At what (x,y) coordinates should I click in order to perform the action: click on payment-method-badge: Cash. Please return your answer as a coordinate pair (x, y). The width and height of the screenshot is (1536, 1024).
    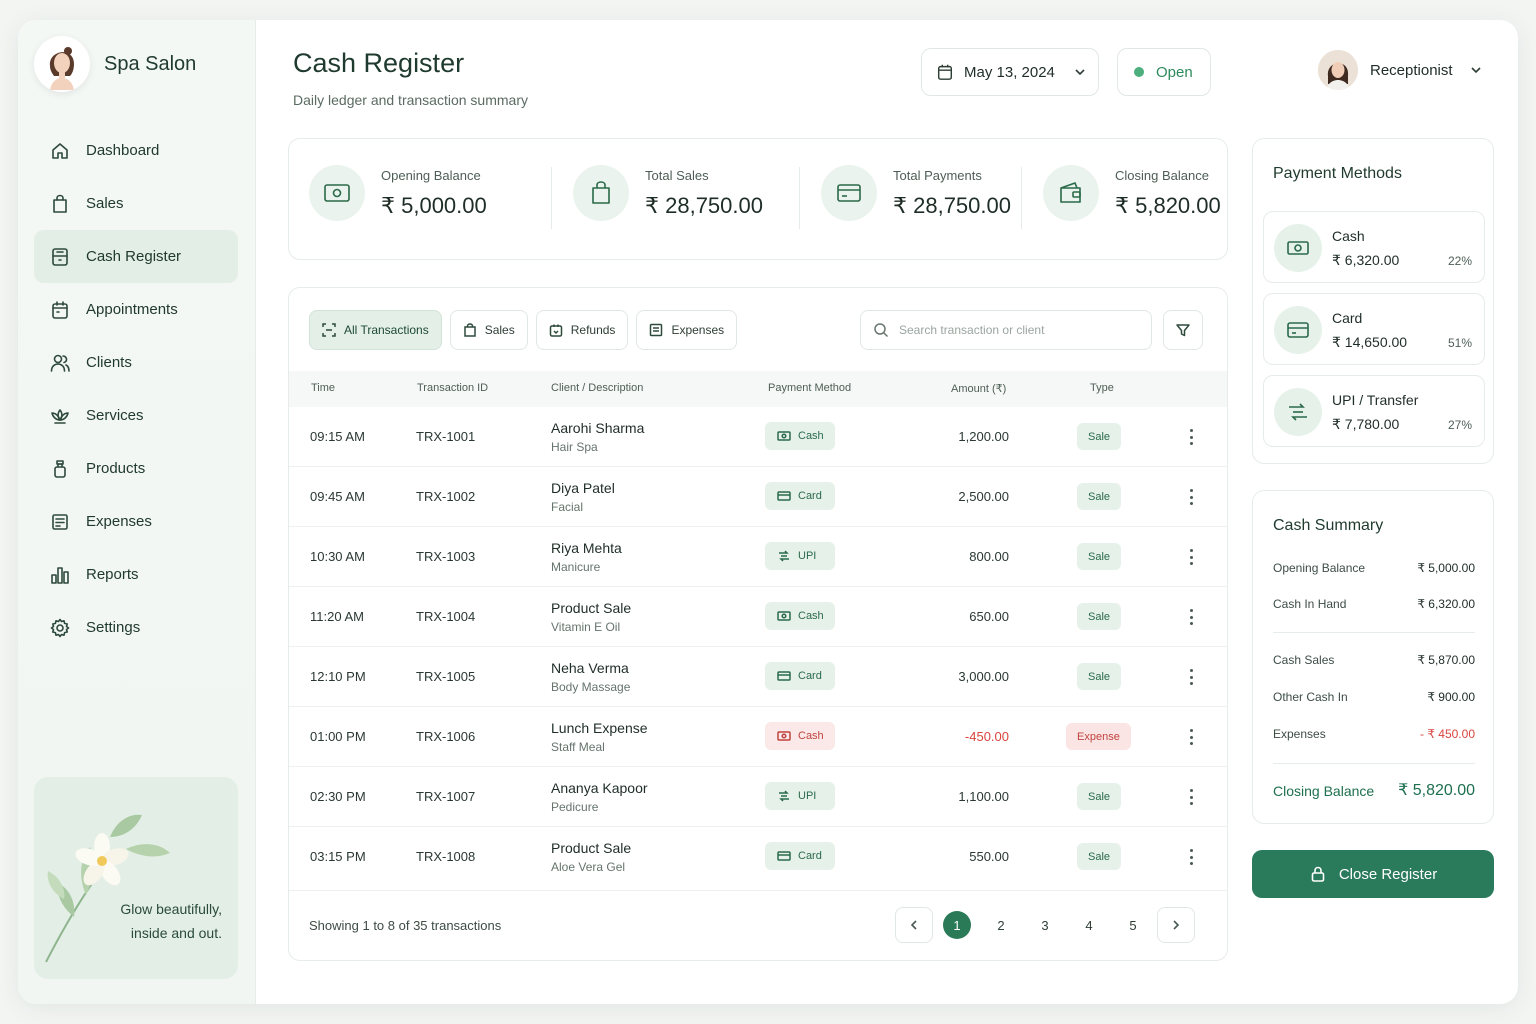
    Looking at the image, I should click on (800, 736).